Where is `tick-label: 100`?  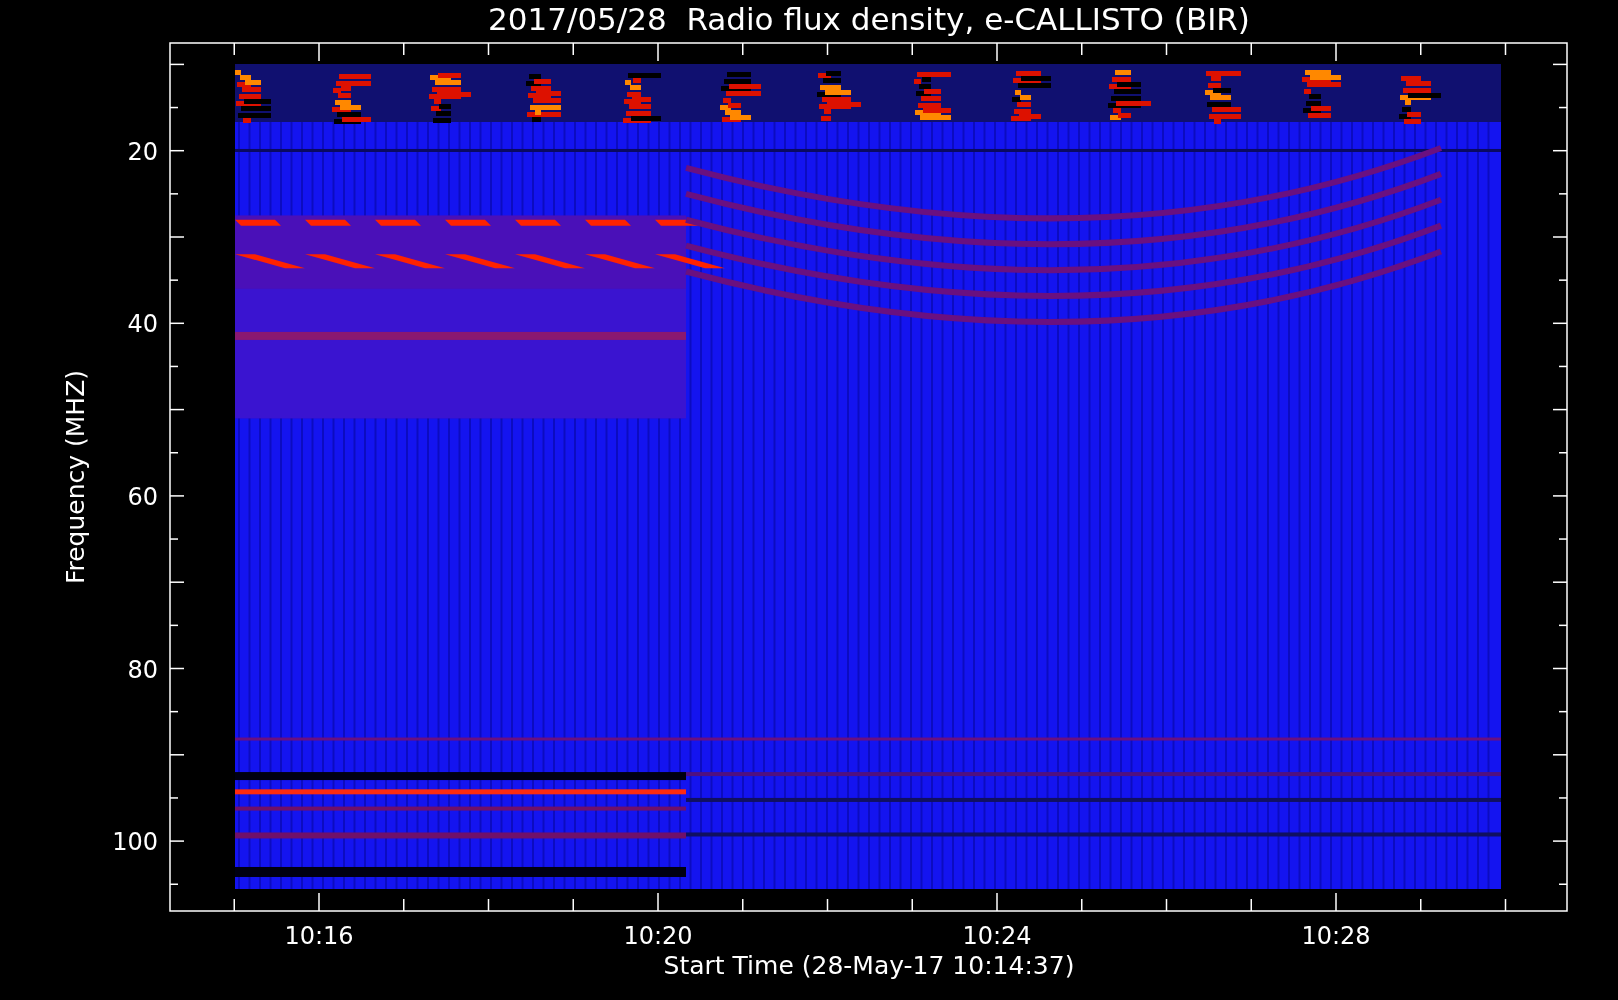
tick-label: 100 is located at coordinates (135, 842).